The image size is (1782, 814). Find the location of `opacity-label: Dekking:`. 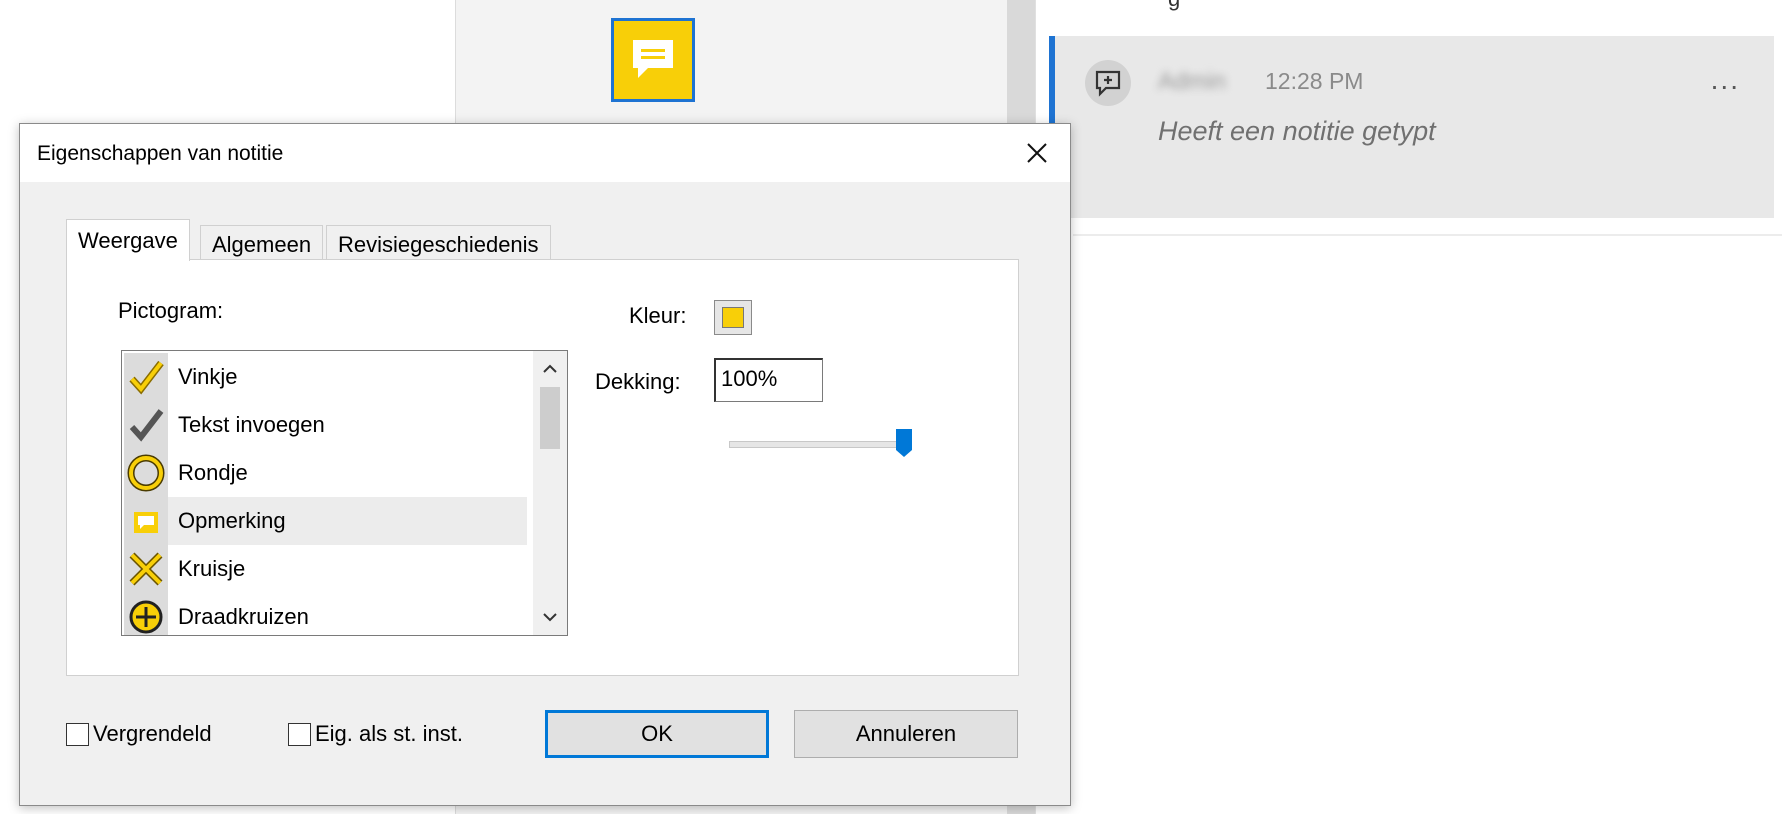

opacity-label: Dekking: is located at coordinates (638, 381).